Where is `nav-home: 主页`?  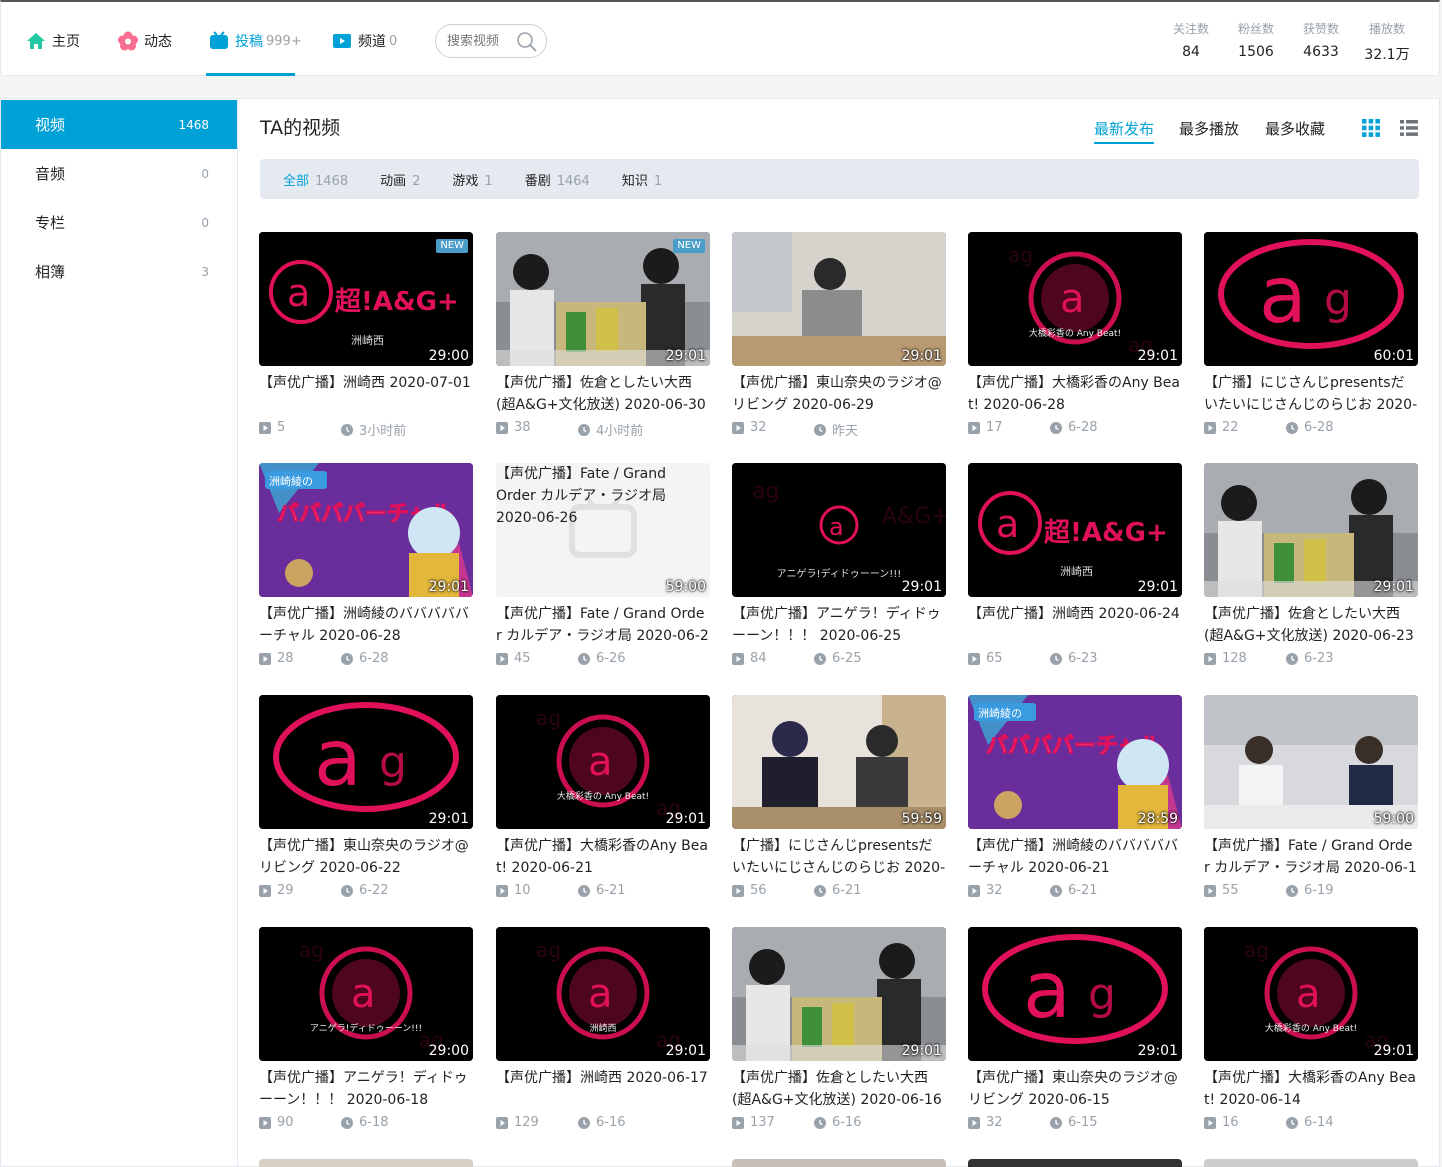
nav-home: 主页 is located at coordinates (52, 41).